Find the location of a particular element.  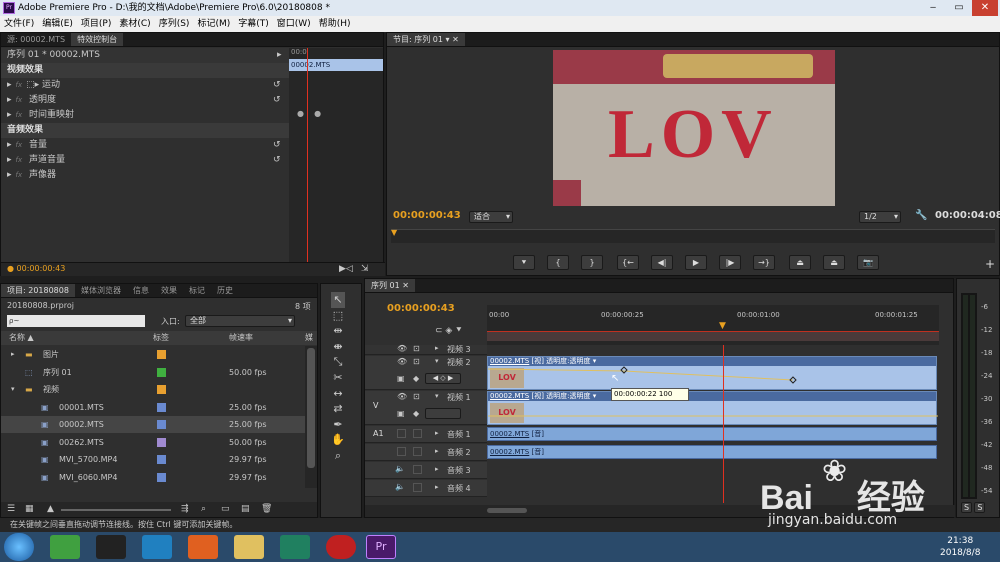

effect-clip-bar: 00002.MTS is located at coordinates (336, 65).